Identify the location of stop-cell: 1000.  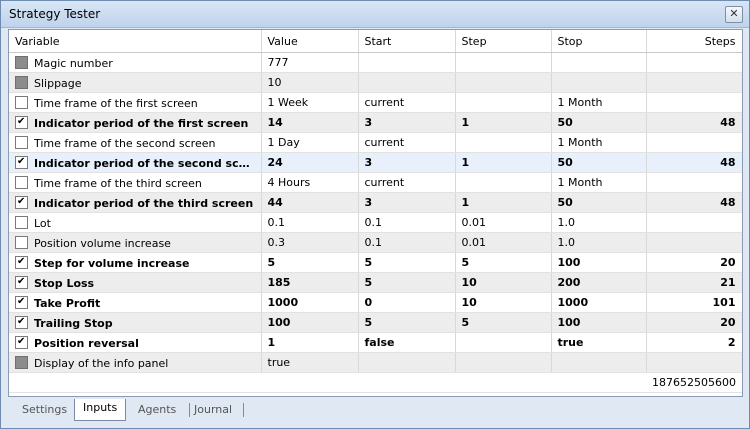
(599, 302).